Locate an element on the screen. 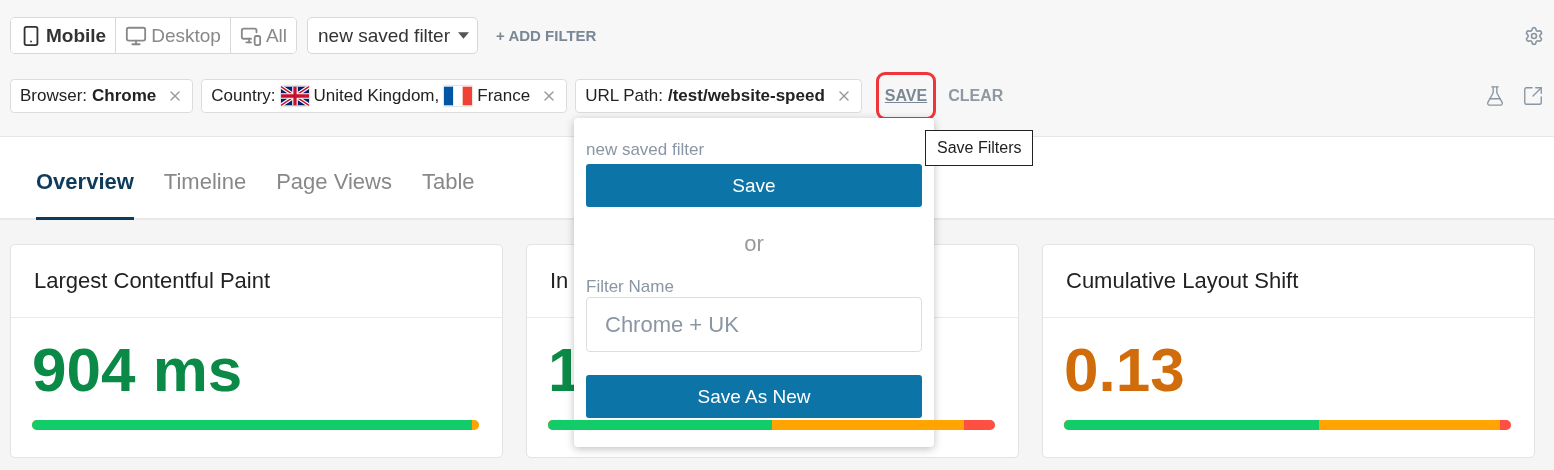 Image resolution: width=1554 pixels, height=470 pixels. device-option: Mobile is located at coordinates (64, 35).